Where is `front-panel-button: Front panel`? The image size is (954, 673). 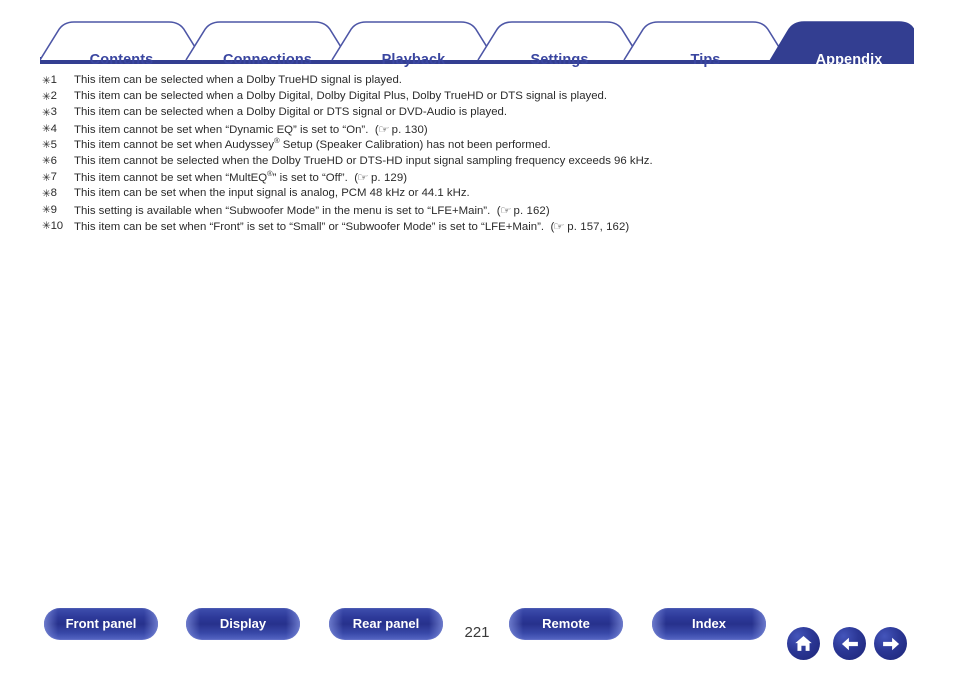 front-panel-button: Front panel is located at coordinates (101, 624).